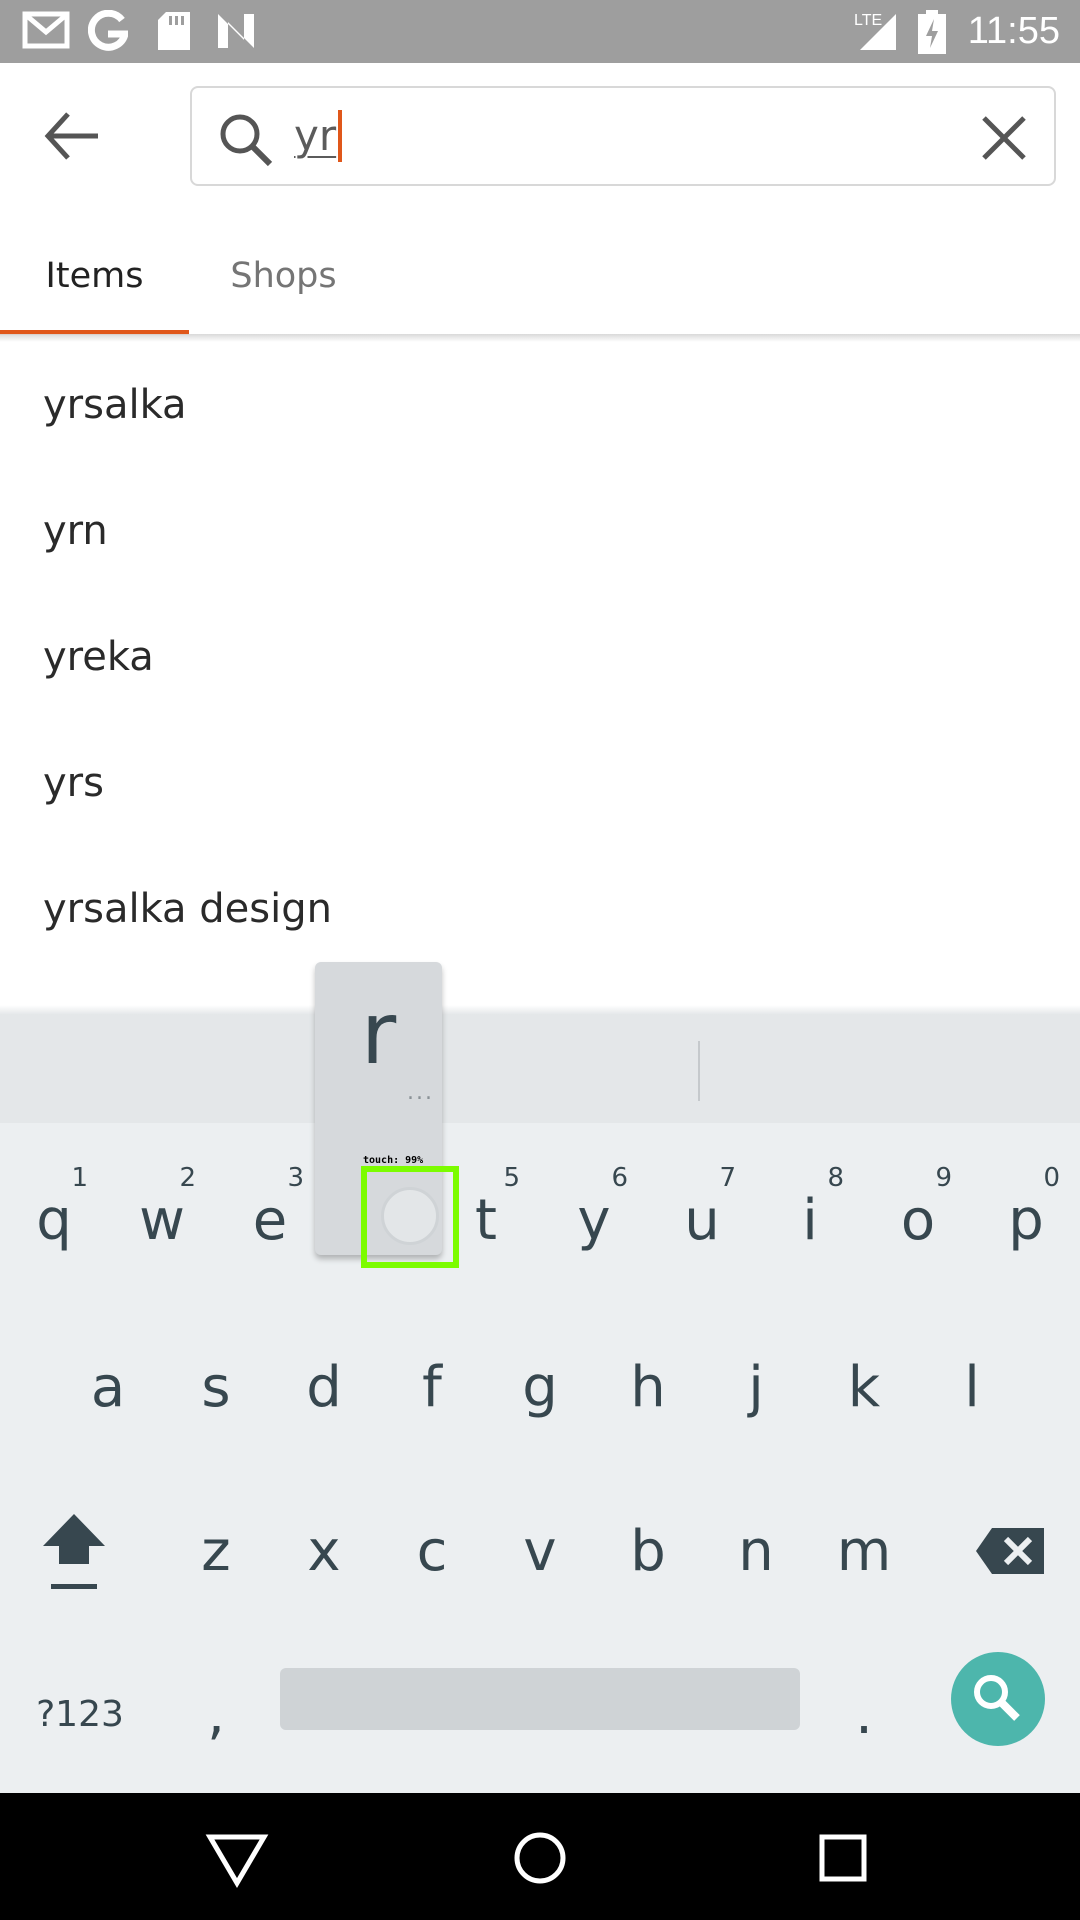 This screenshot has width=1080, height=1920. What do you see at coordinates (972, 1388) in the screenshot?
I see `key-l: l` at bounding box center [972, 1388].